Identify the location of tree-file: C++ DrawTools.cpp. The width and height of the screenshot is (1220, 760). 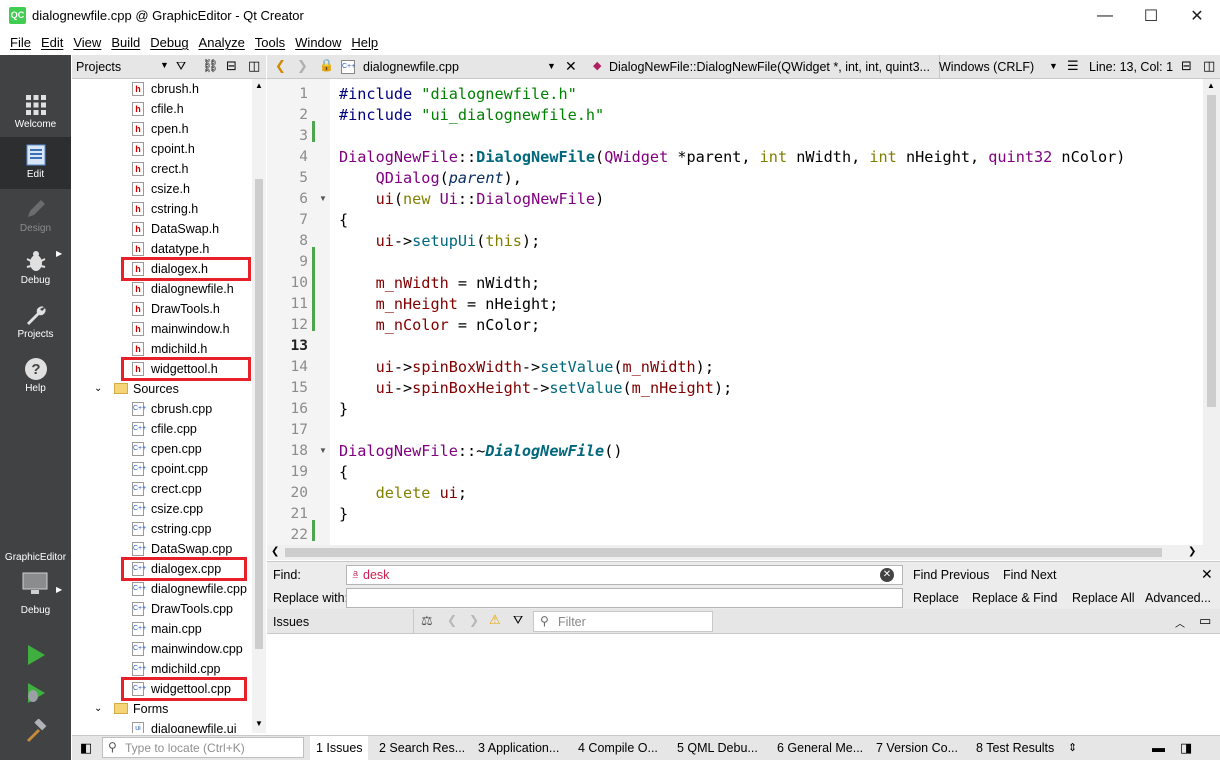
(162, 609).